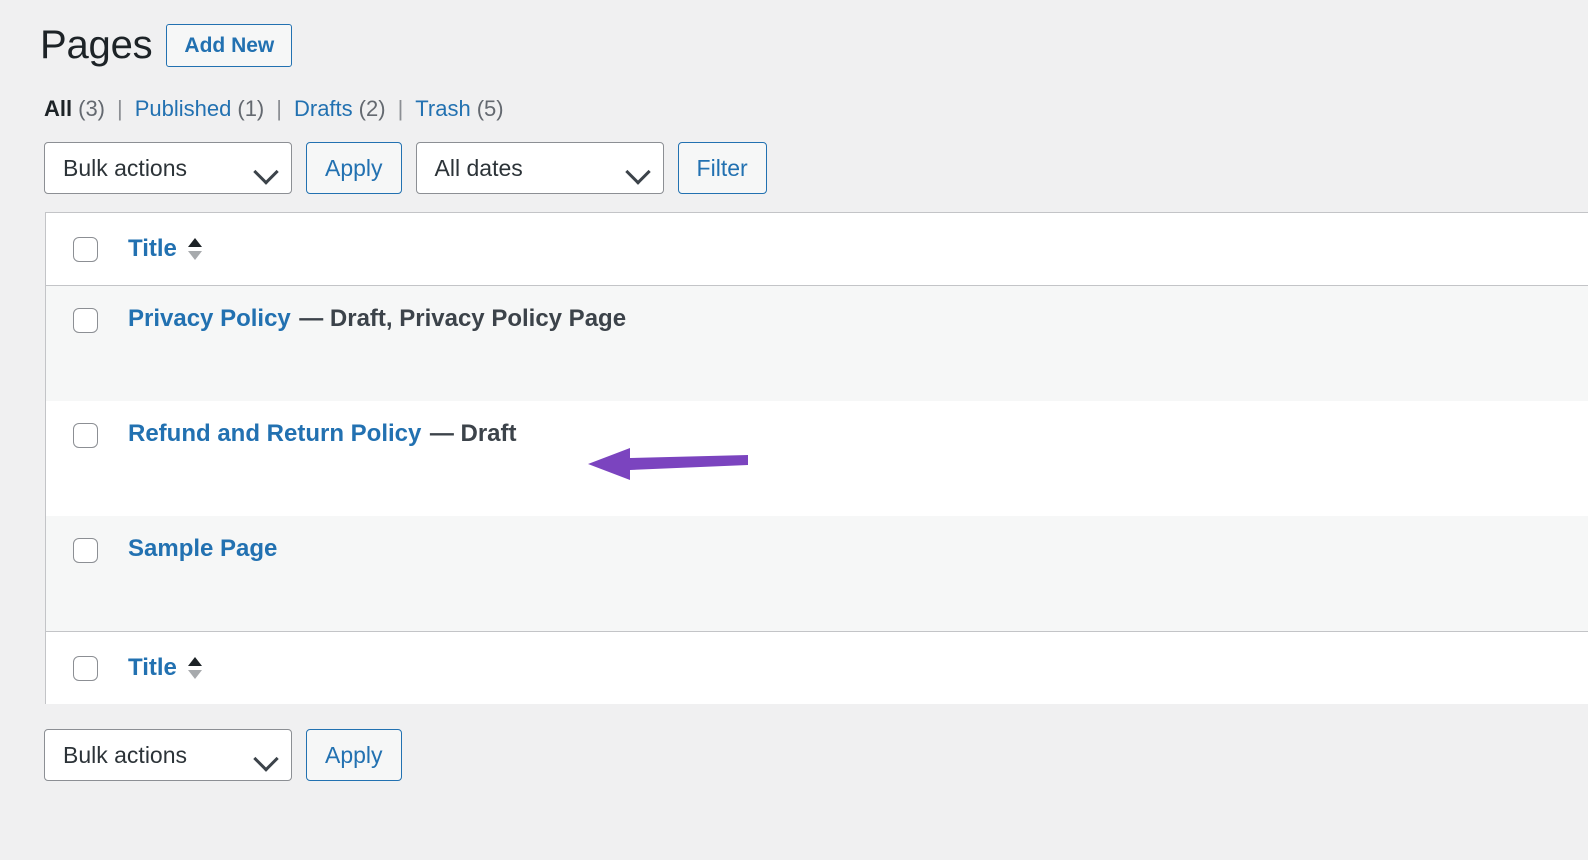 Image resolution: width=1588 pixels, height=860 pixels. Describe the element at coordinates (152, 249) in the screenshot. I see `title-sort-link-top: Title` at that location.